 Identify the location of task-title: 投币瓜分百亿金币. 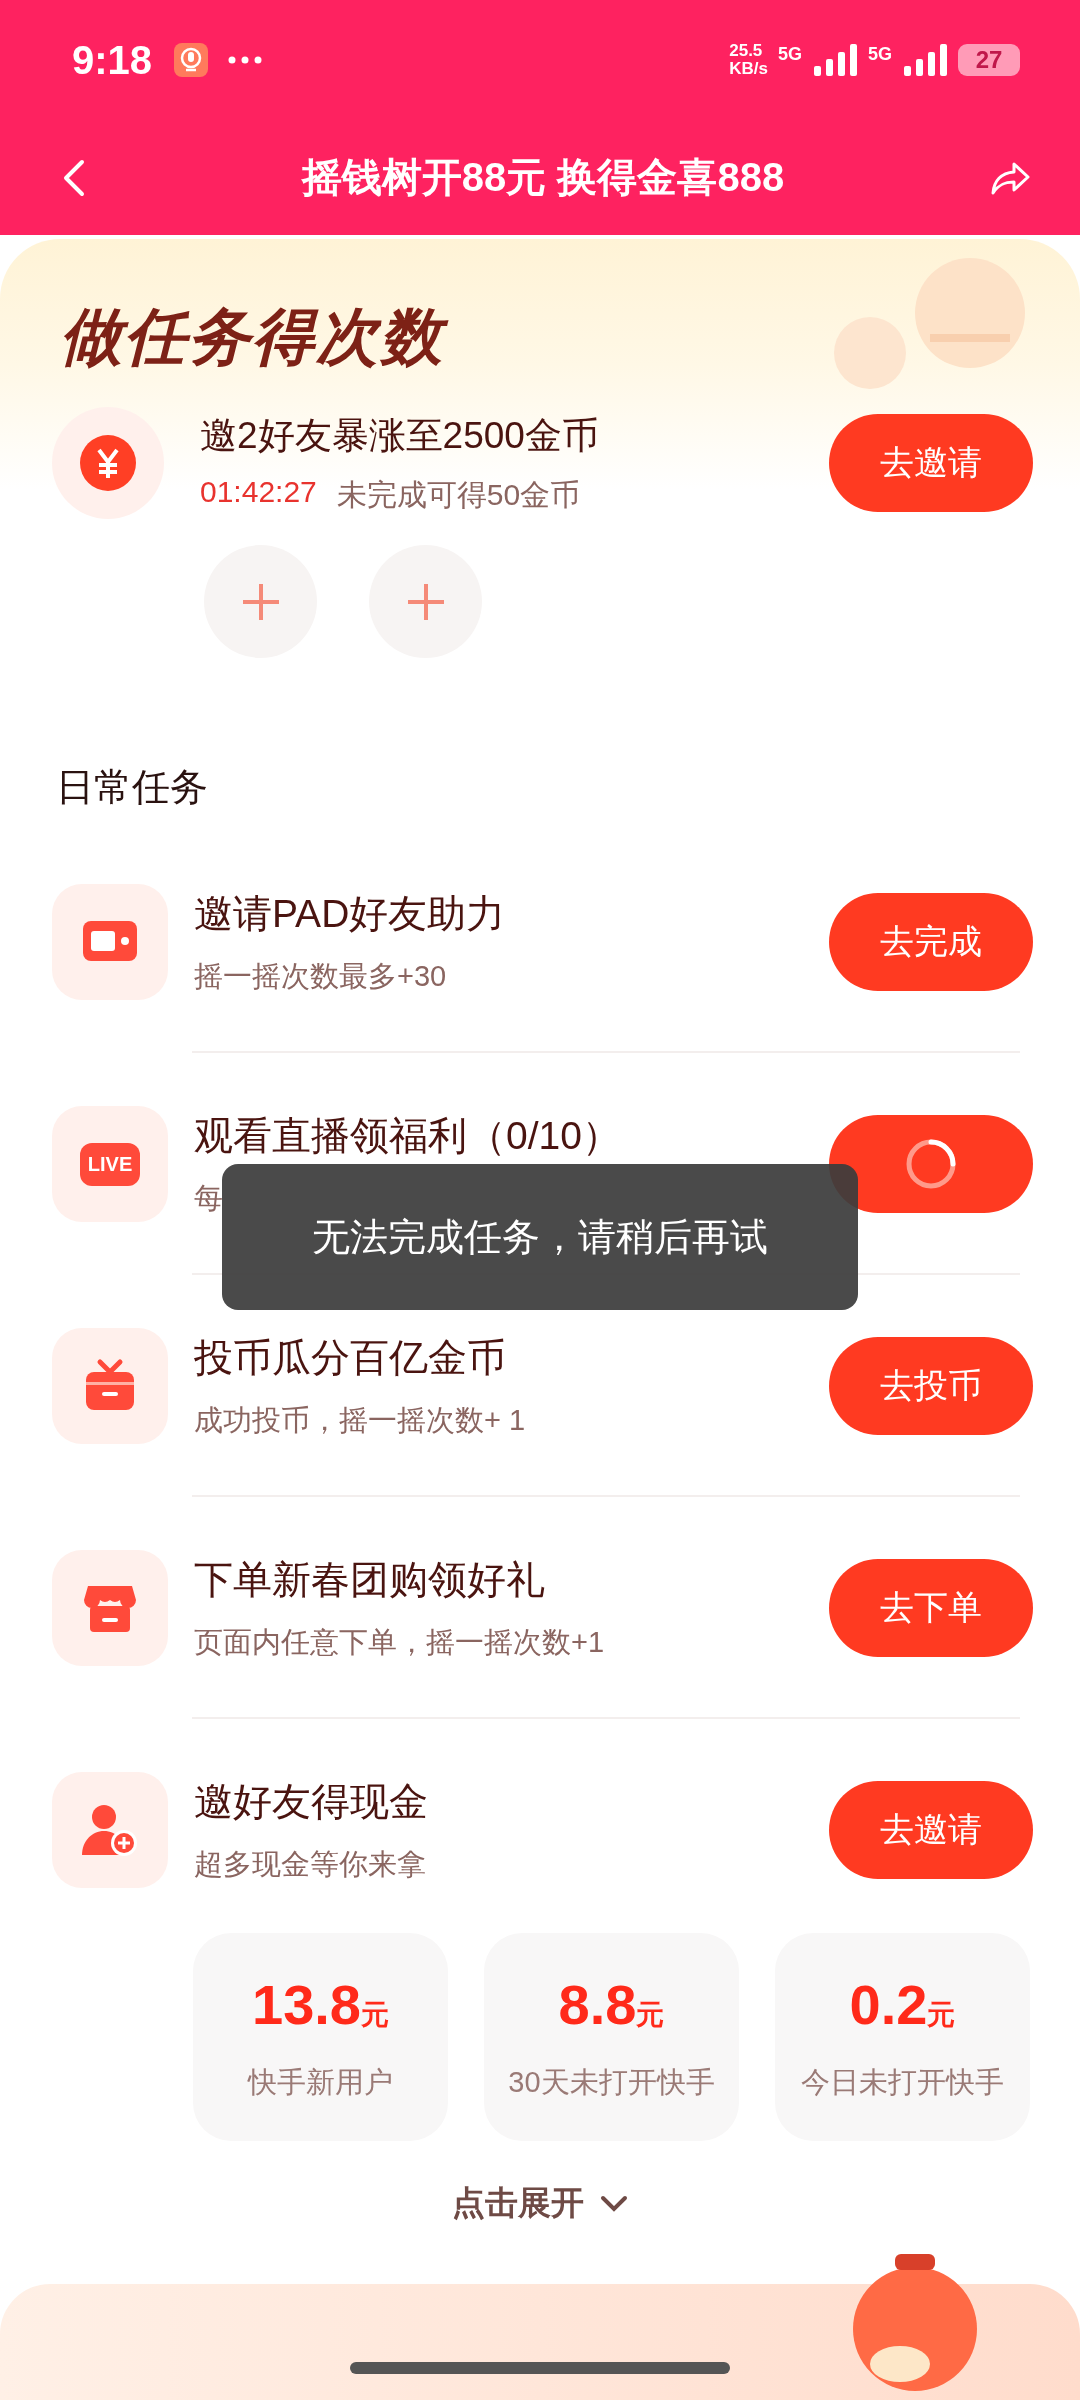
(350, 1358).